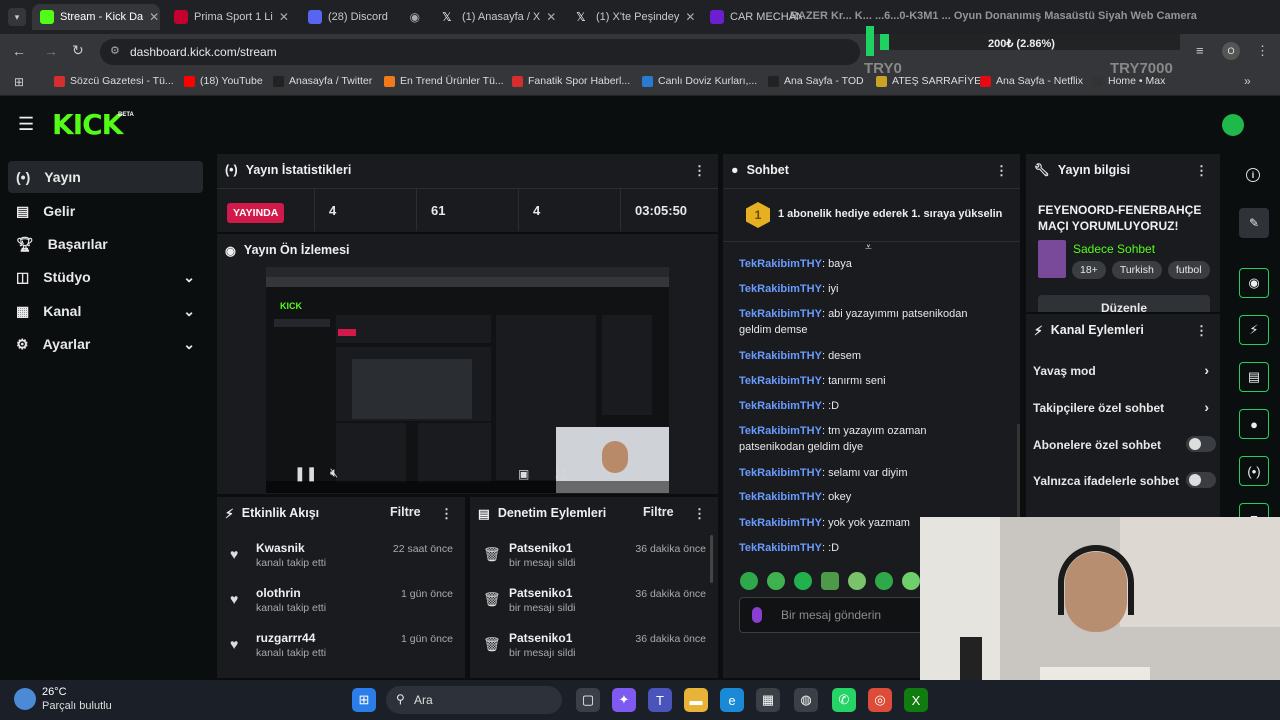  Describe the element at coordinates (1254, 424) in the screenshot. I see `chat-toggle-icon: ●` at that location.